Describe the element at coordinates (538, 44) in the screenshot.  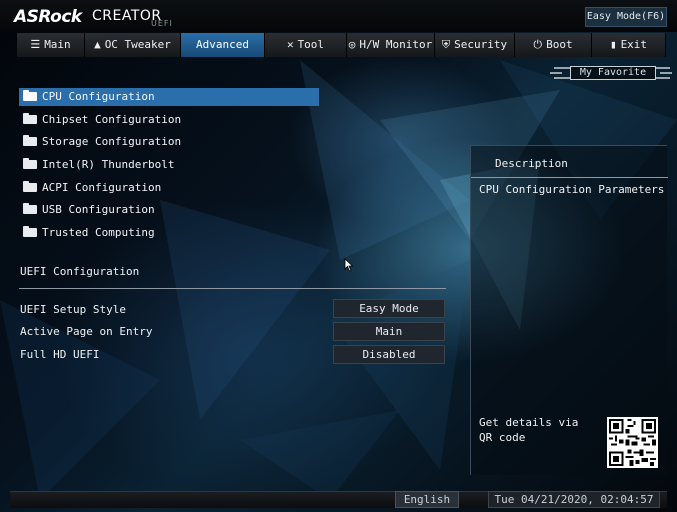
I see `power-icon: ⏻` at that location.